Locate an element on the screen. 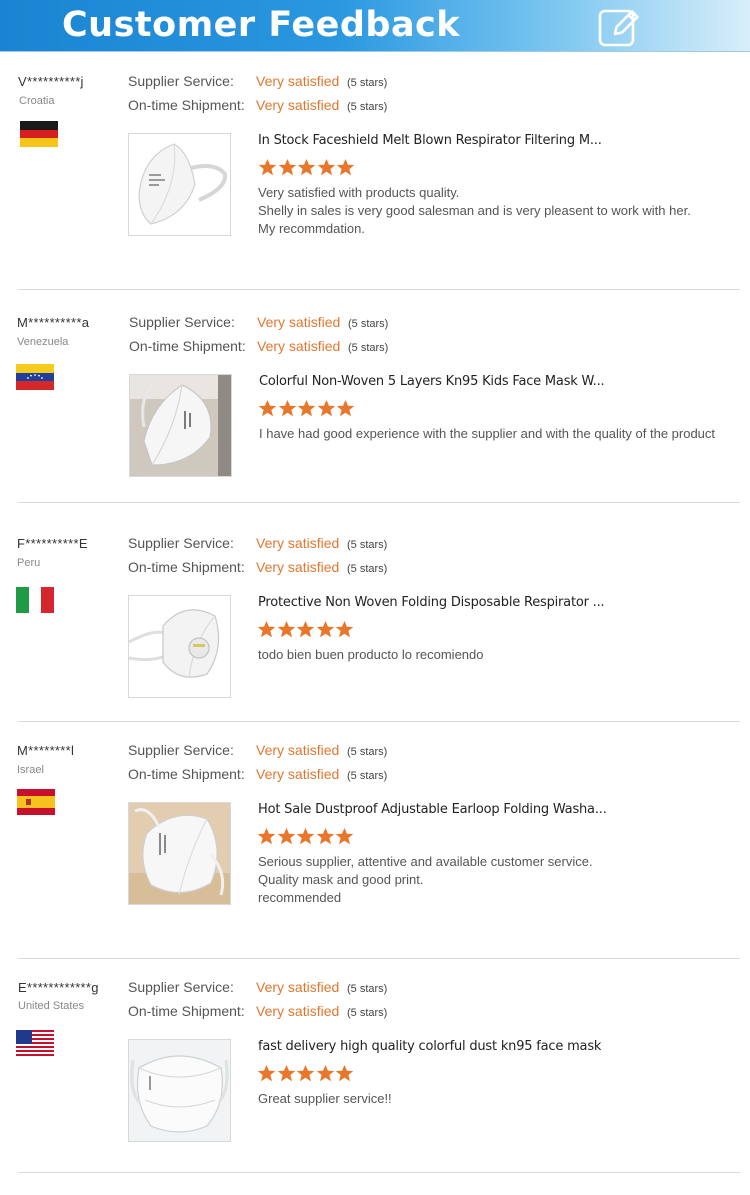 This screenshot has width=750, height=1195. buyer-name: M**********a is located at coordinates (53, 322).